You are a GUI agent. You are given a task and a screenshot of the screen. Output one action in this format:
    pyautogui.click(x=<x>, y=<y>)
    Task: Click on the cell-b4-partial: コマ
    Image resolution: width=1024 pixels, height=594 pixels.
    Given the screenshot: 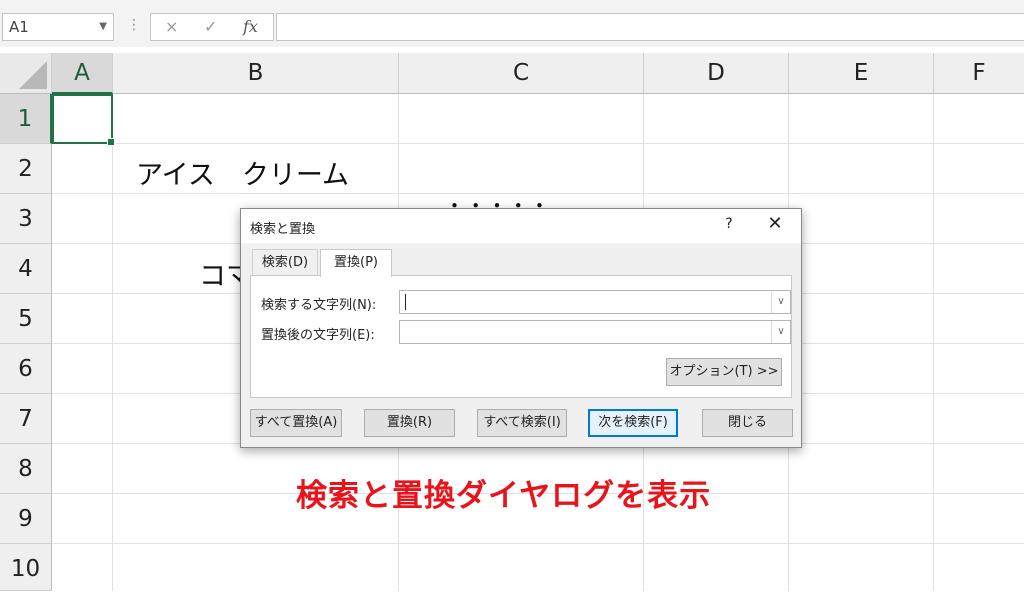 What is the action you would take?
    pyautogui.click(x=219, y=273)
    